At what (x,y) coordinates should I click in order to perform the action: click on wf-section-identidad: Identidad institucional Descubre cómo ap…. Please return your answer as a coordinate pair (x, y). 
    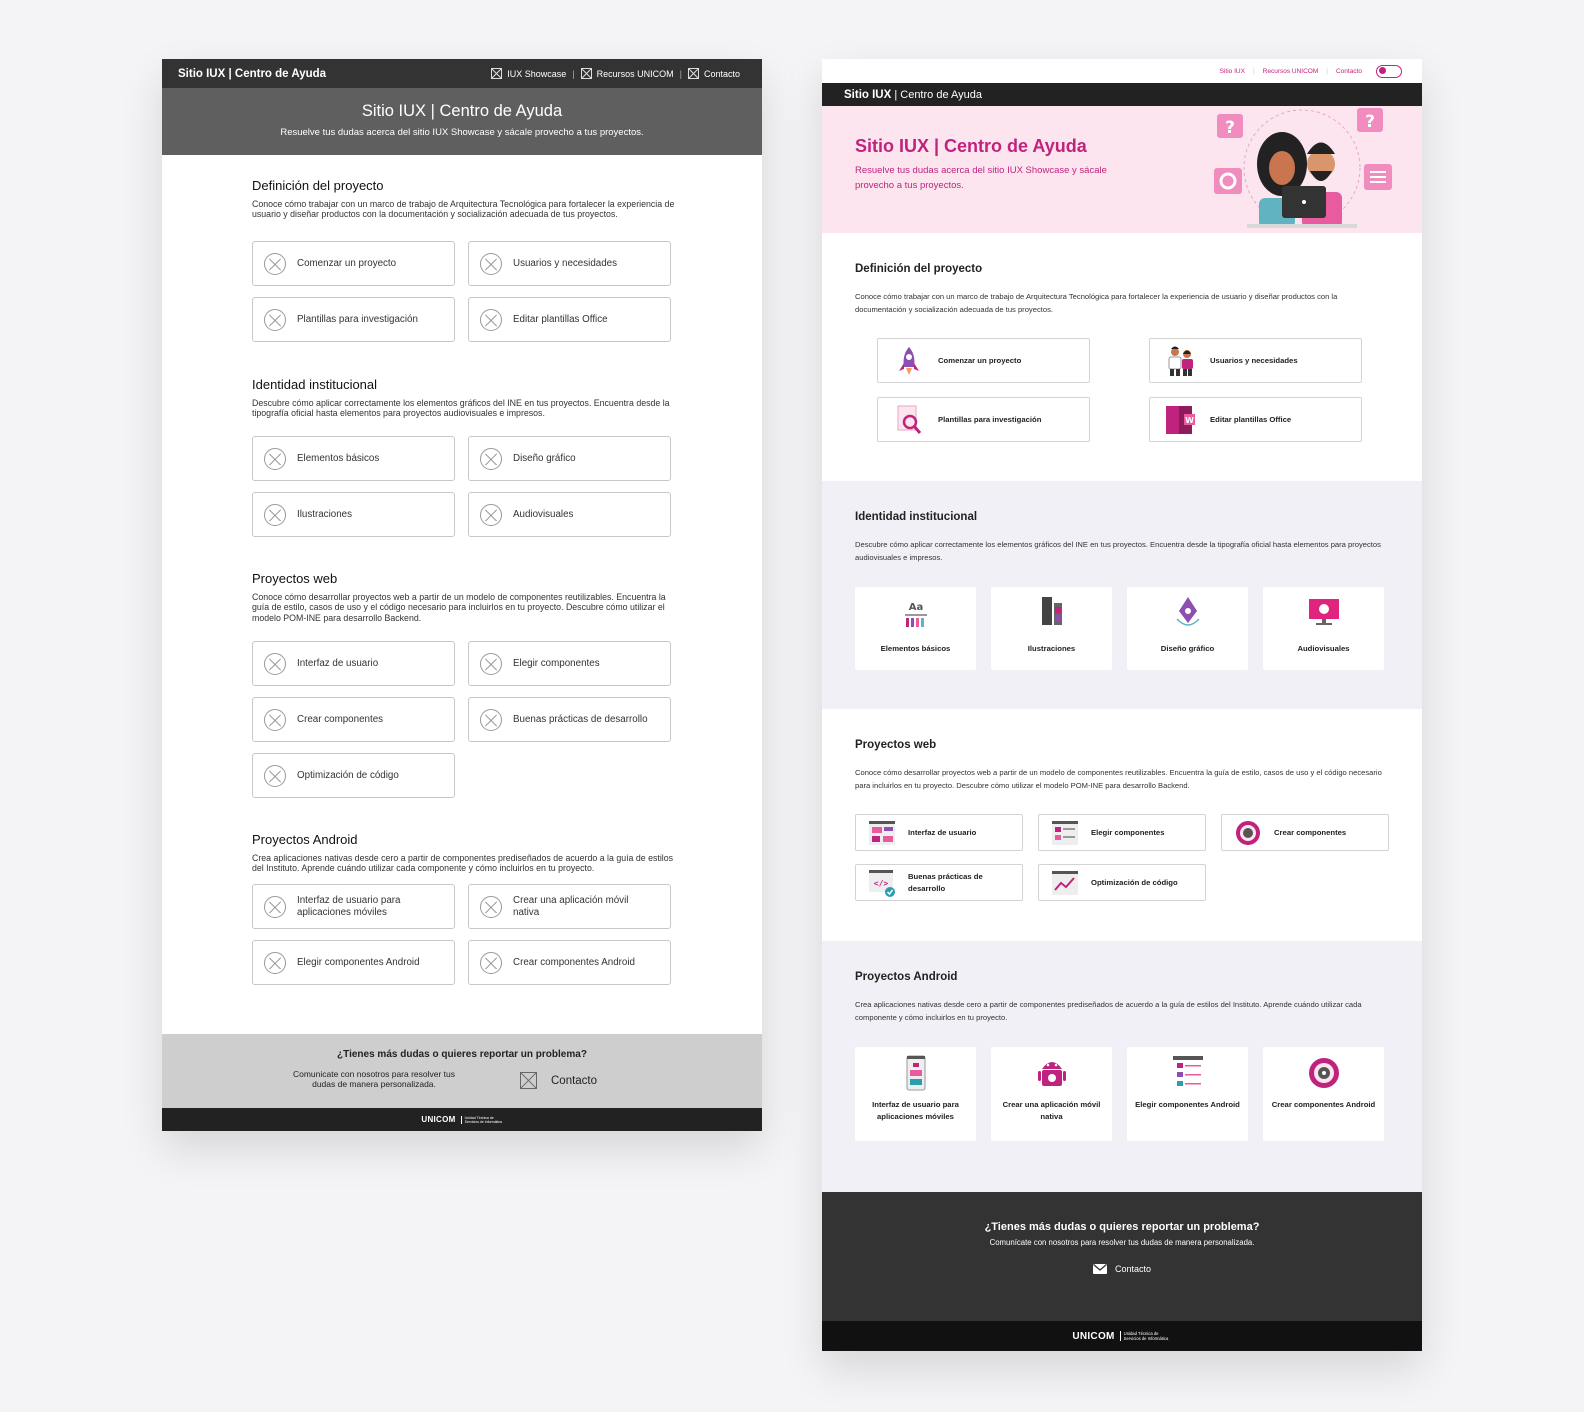
    Looking at the image, I should click on (467, 457).